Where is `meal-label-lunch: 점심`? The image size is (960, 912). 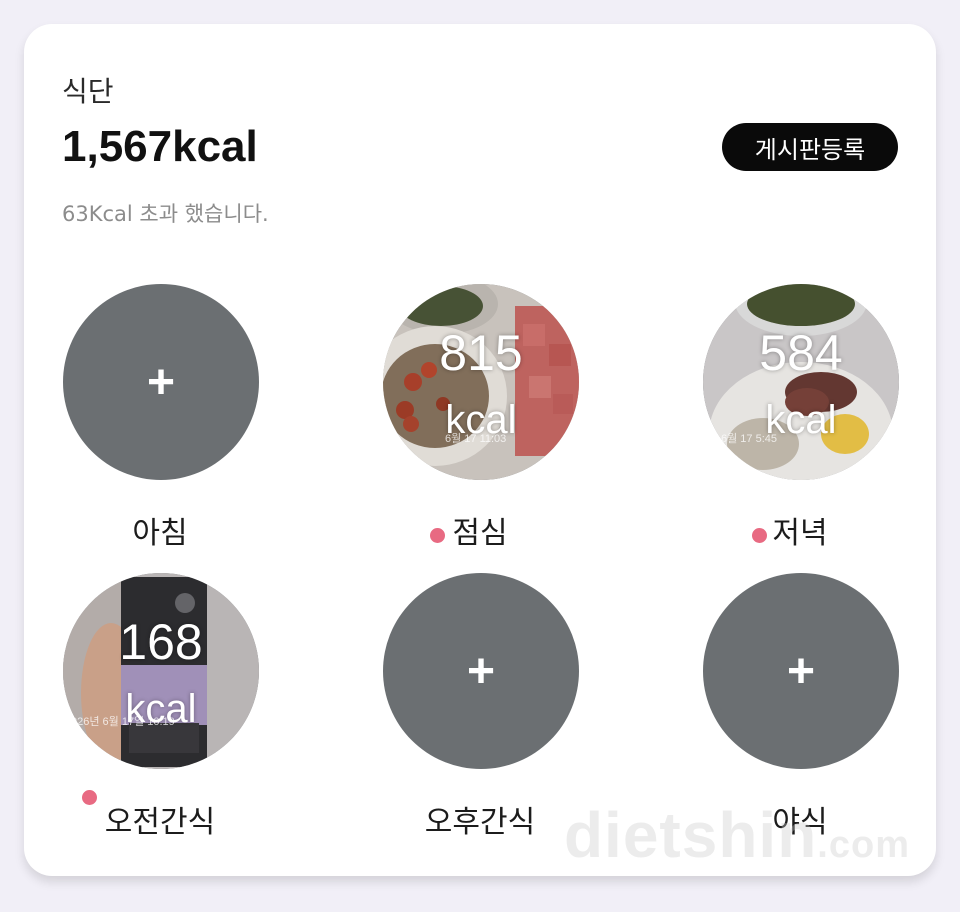 meal-label-lunch: 점심 is located at coordinates (480, 533).